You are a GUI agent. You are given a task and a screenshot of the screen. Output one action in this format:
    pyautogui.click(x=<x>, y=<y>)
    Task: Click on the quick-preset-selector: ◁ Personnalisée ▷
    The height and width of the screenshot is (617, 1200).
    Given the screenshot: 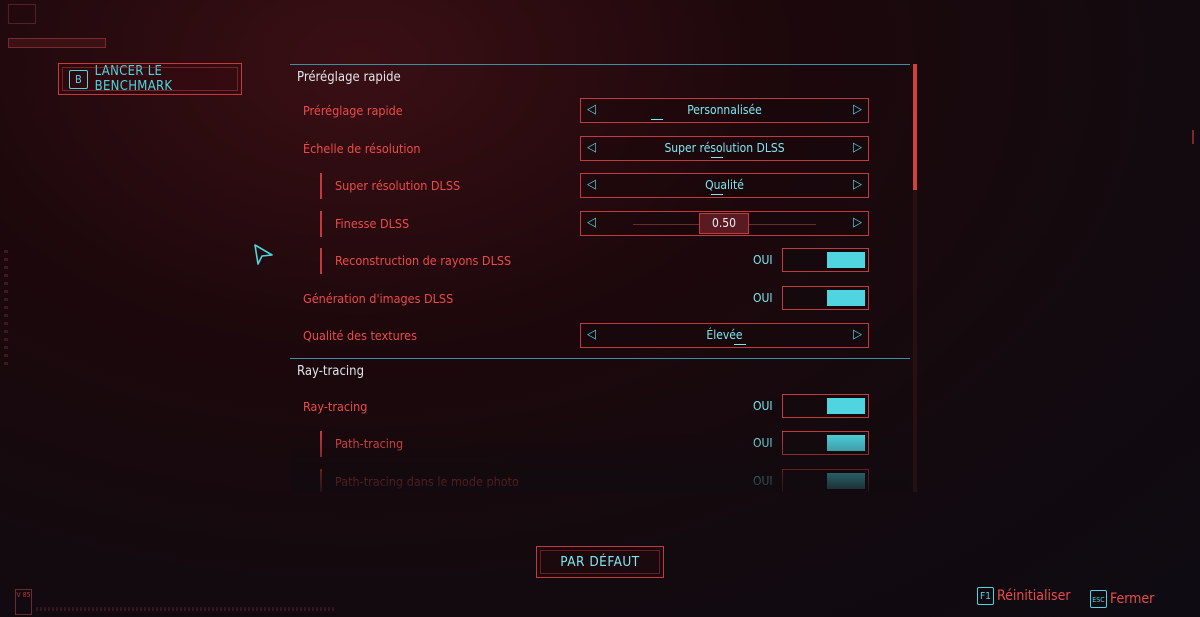 What is the action you would take?
    pyautogui.click(x=724, y=110)
    